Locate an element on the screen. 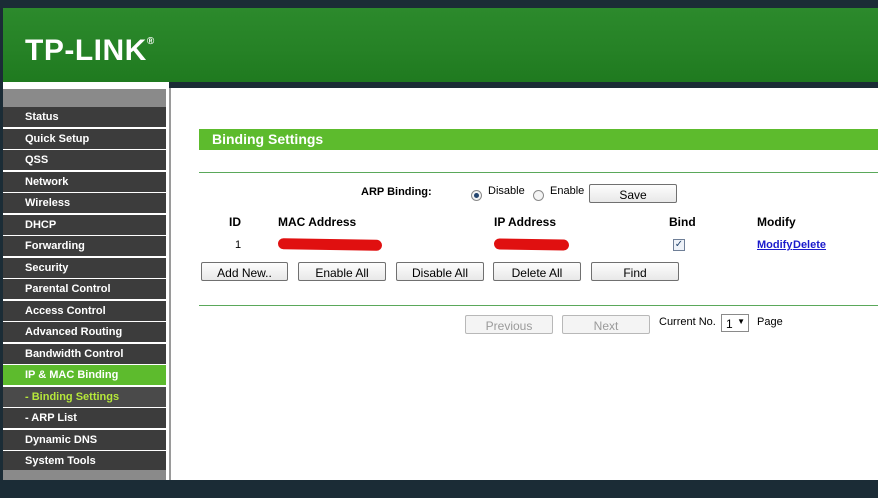  chevron-down-icon: ▼ is located at coordinates (741, 321).